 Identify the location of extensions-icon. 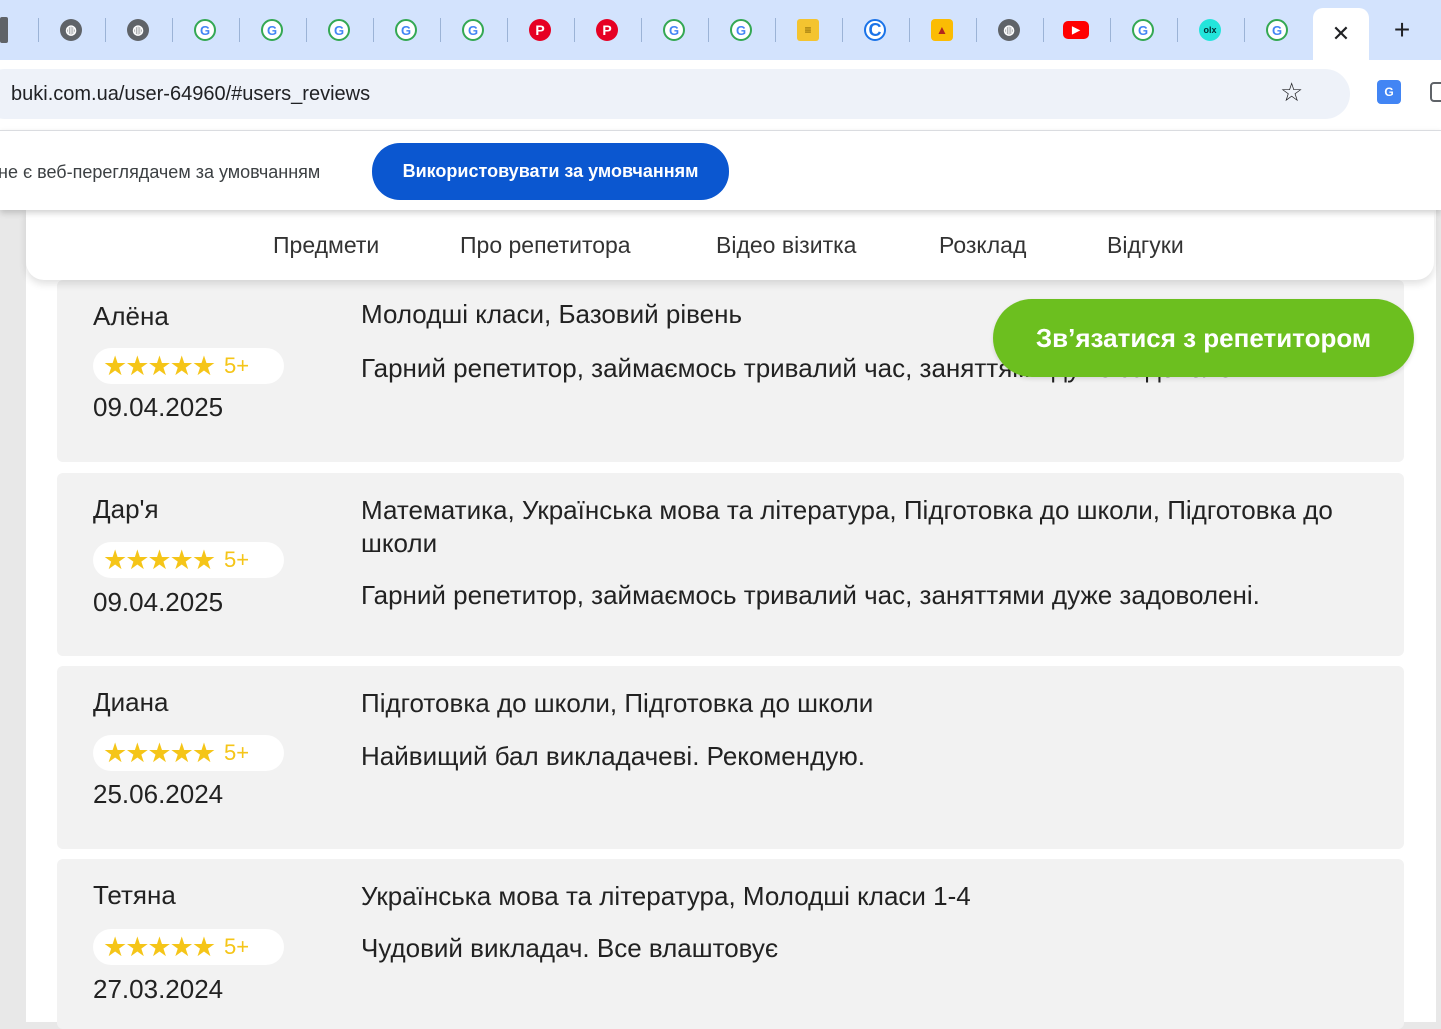
(1435, 92).